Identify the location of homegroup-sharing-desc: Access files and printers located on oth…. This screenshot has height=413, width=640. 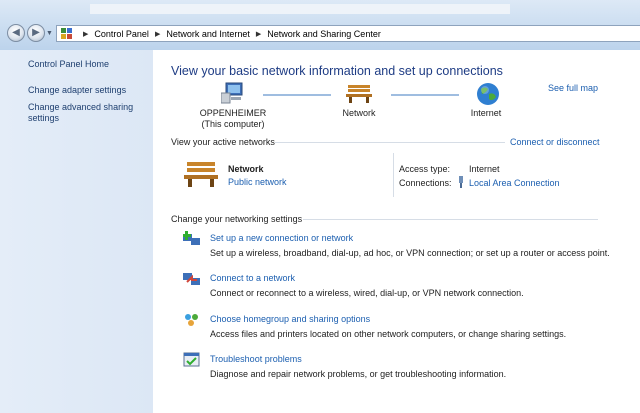
(388, 334).